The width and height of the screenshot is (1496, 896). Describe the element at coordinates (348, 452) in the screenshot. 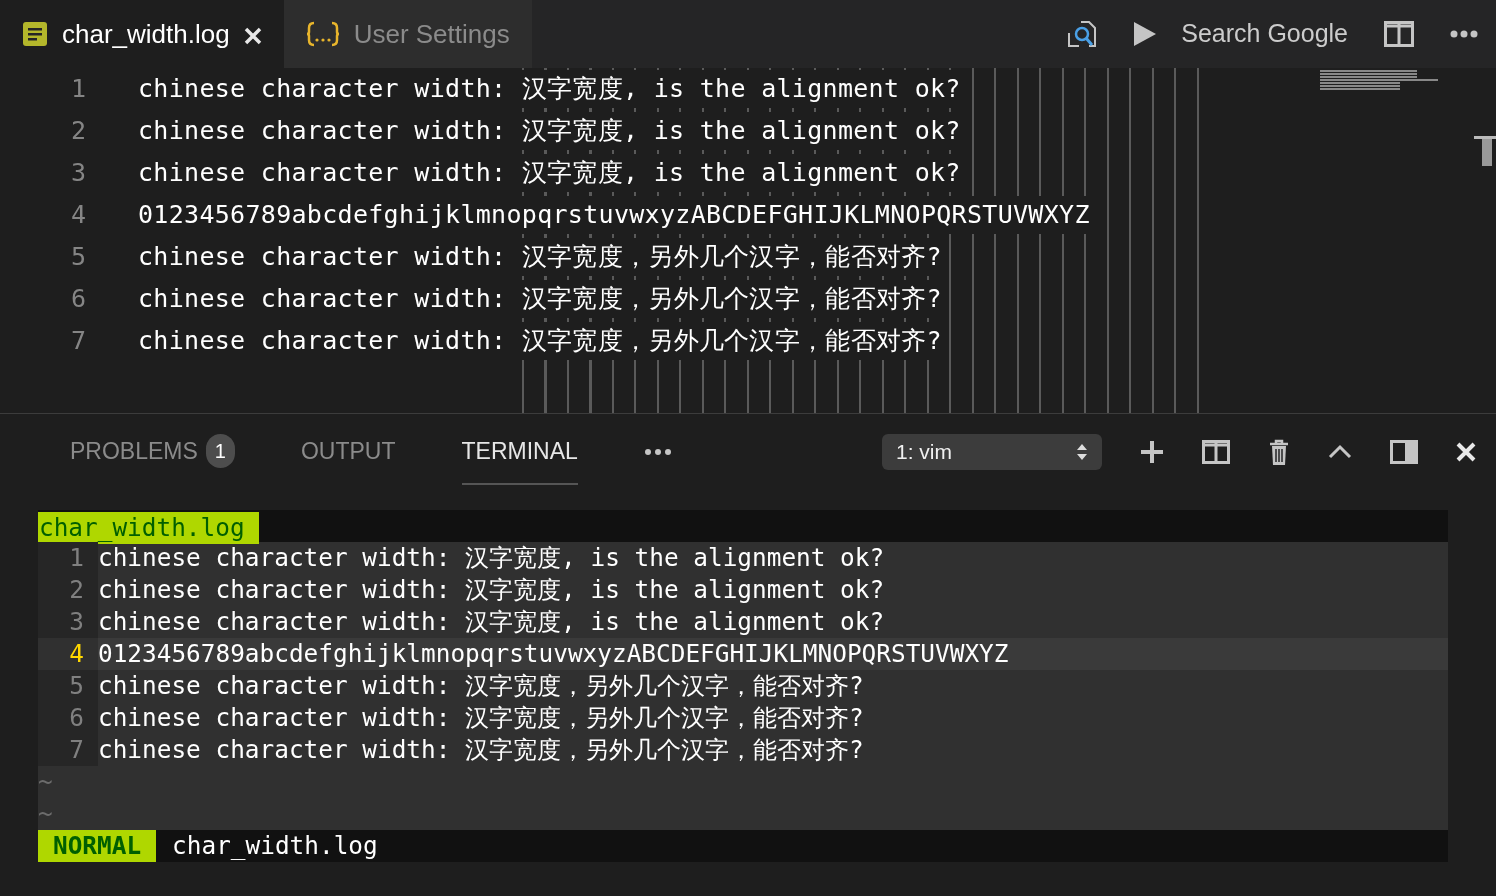

I see `panel-tab: OUTPUT` at that location.